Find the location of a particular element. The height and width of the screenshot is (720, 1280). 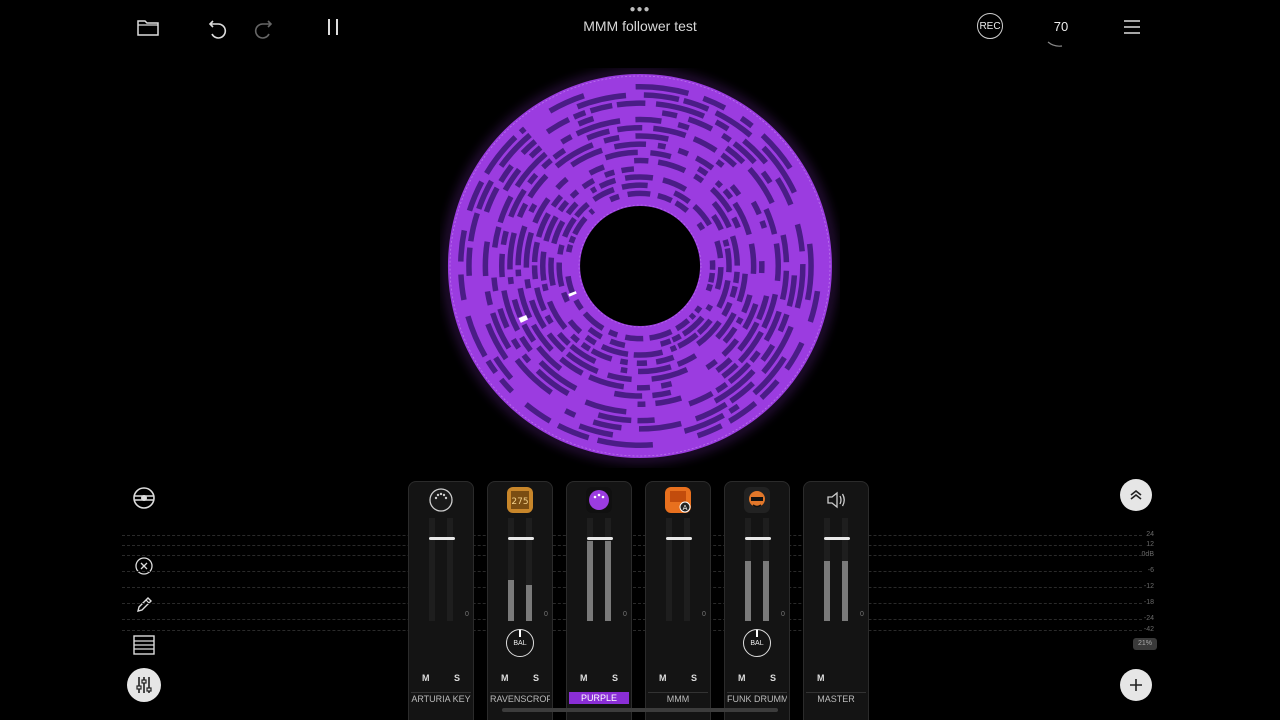

speaker-icon is located at coordinates (836, 500).